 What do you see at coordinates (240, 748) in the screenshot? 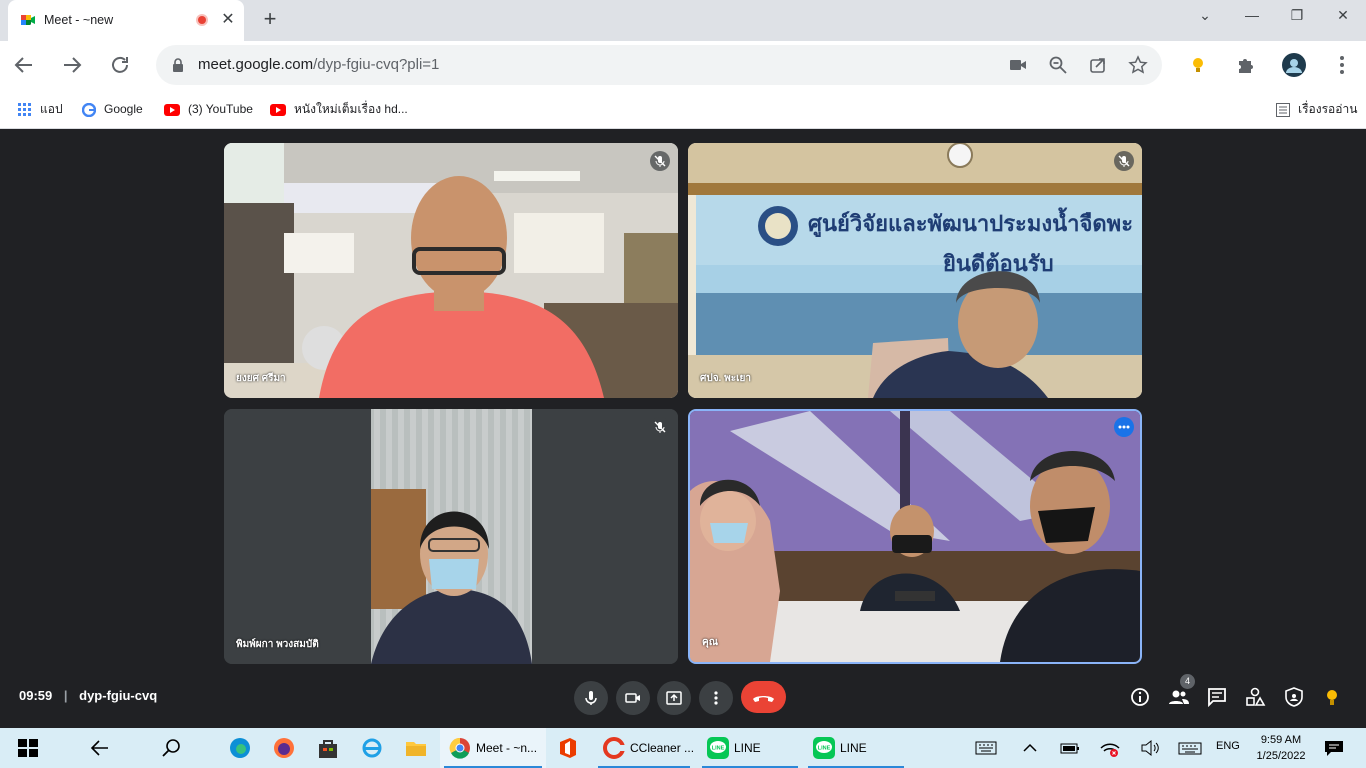
I see `edge-icon` at bounding box center [240, 748].